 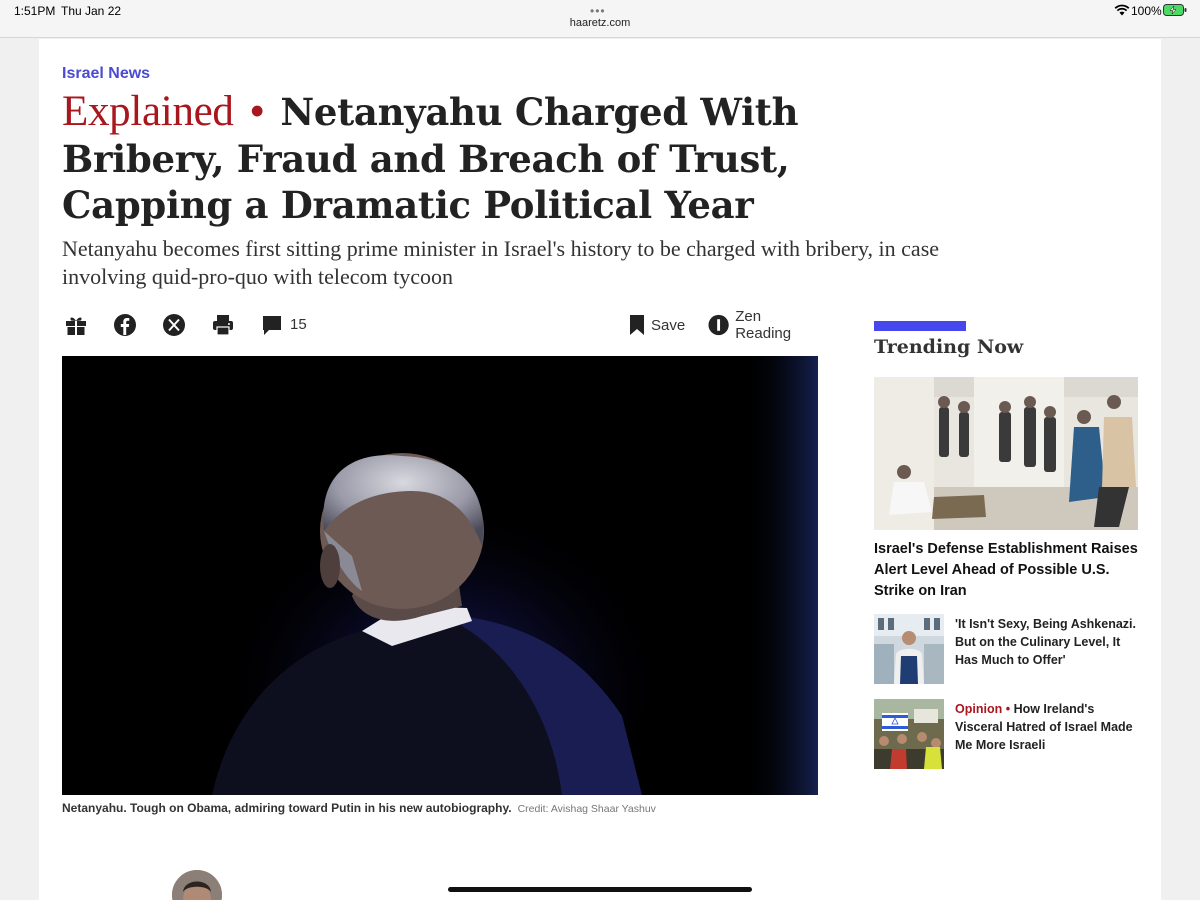 What do you see at coordinates (718, 325) in the screenshot?
I see `zen-reading-icon` at bounding box center [718, 325].